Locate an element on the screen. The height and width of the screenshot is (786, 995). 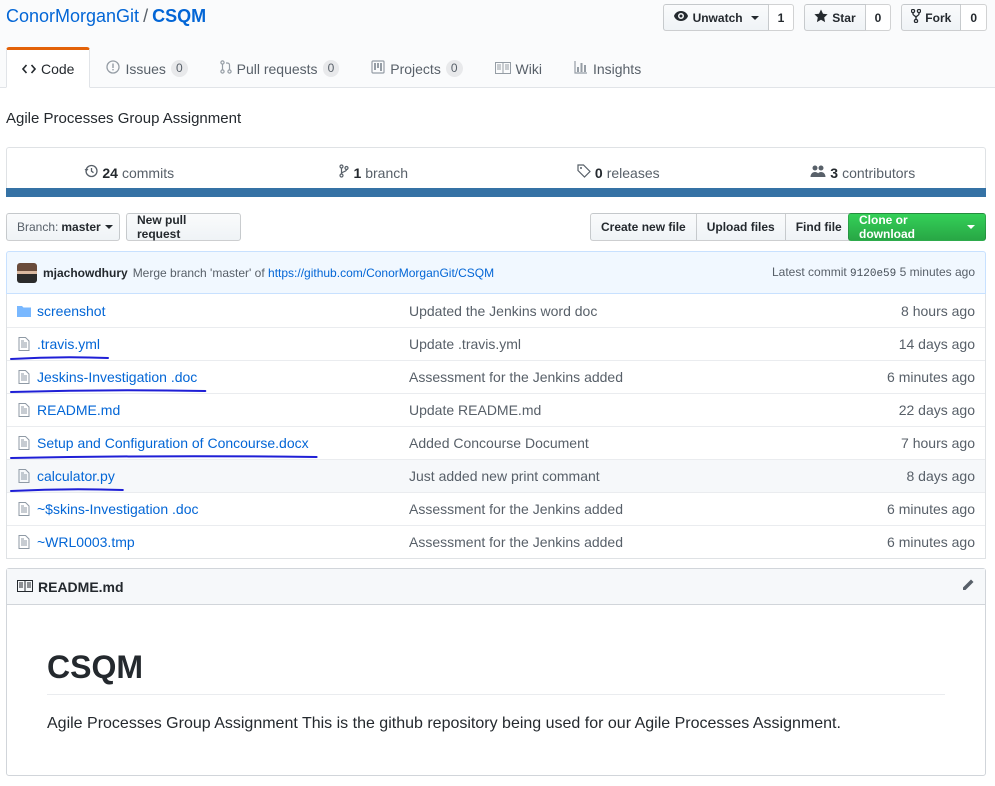
chevron-down-icon is located at coordinates (754, 17).